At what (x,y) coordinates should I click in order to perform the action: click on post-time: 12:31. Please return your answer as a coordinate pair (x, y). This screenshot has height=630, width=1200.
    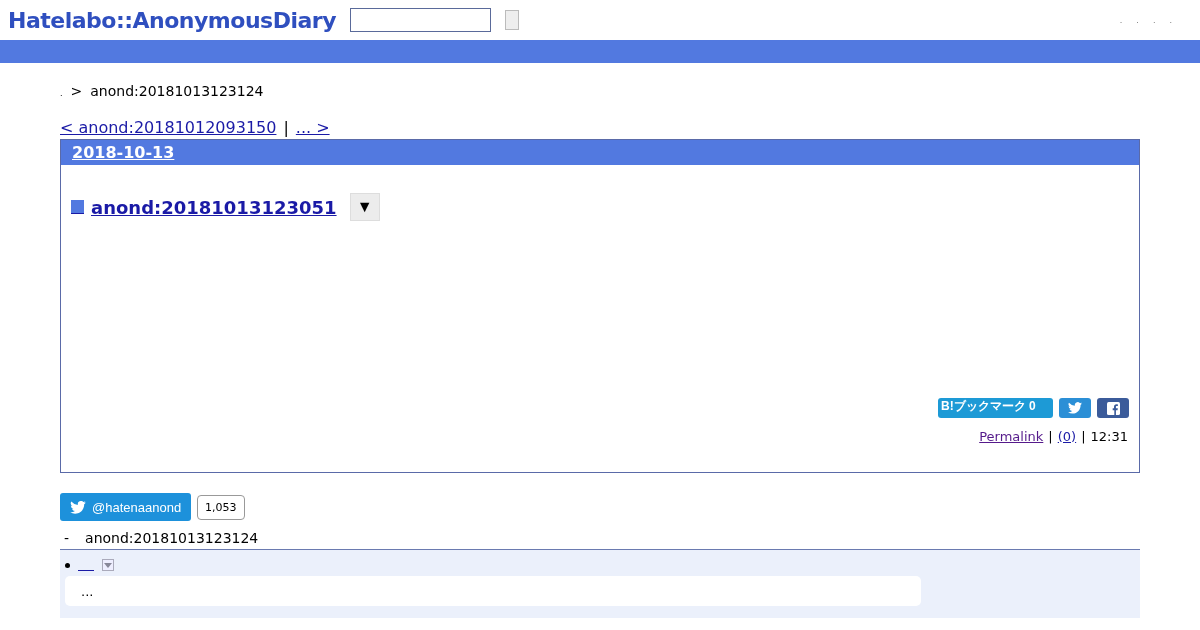
    Looking at the image, I should click on (1109, 436).